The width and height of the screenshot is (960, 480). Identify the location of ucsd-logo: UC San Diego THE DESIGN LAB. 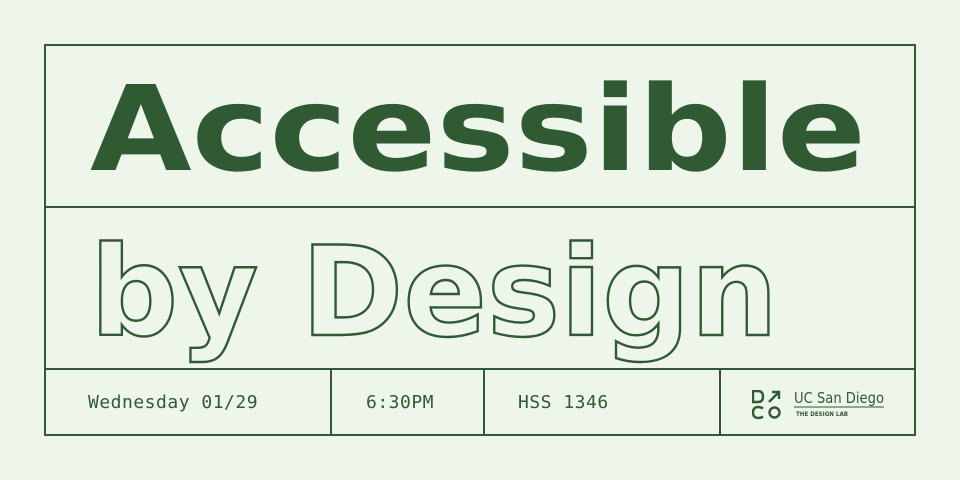
(839, 403).